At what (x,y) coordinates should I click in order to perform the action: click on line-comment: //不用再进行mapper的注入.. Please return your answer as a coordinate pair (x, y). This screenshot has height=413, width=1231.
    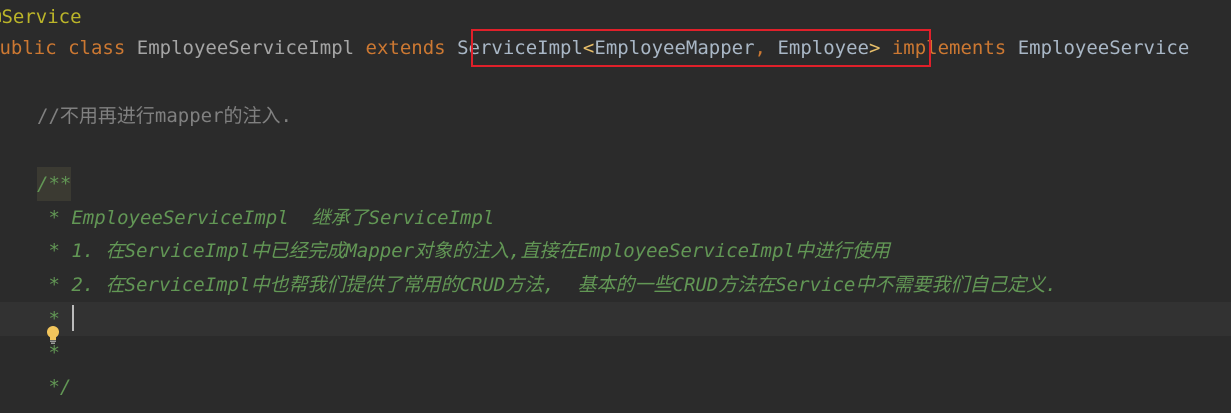
    Looking at the image, I should click on (164, 116).